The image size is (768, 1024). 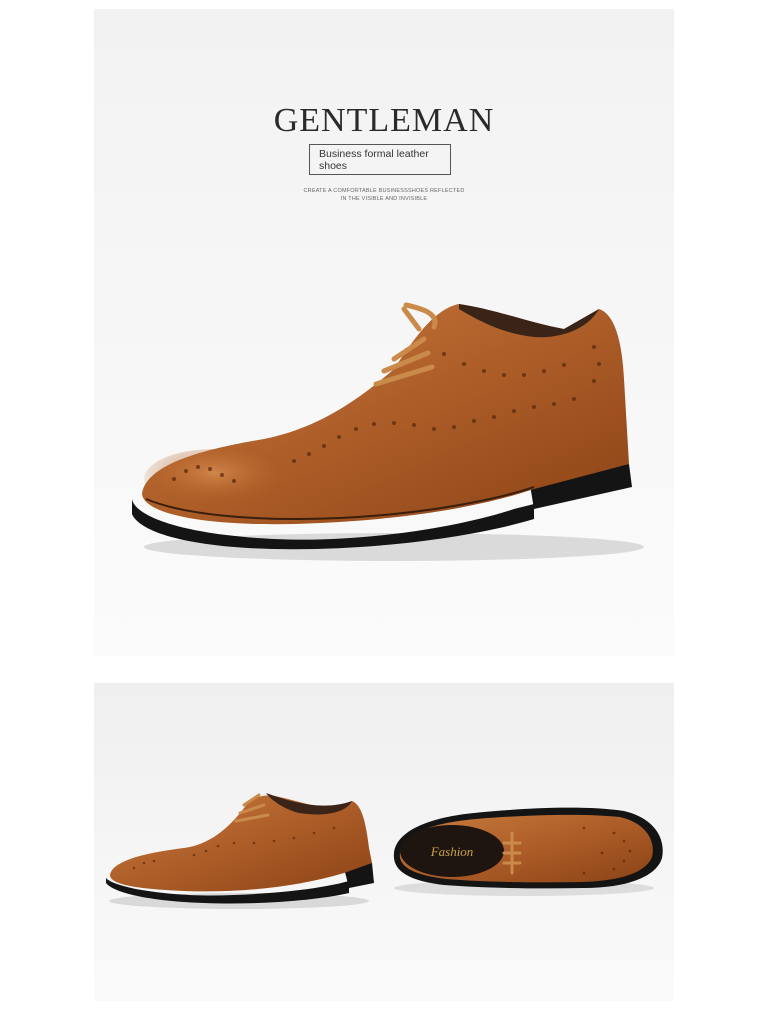 I want to click on insole-brand-text: Fashion, so click(x=452, y=851).